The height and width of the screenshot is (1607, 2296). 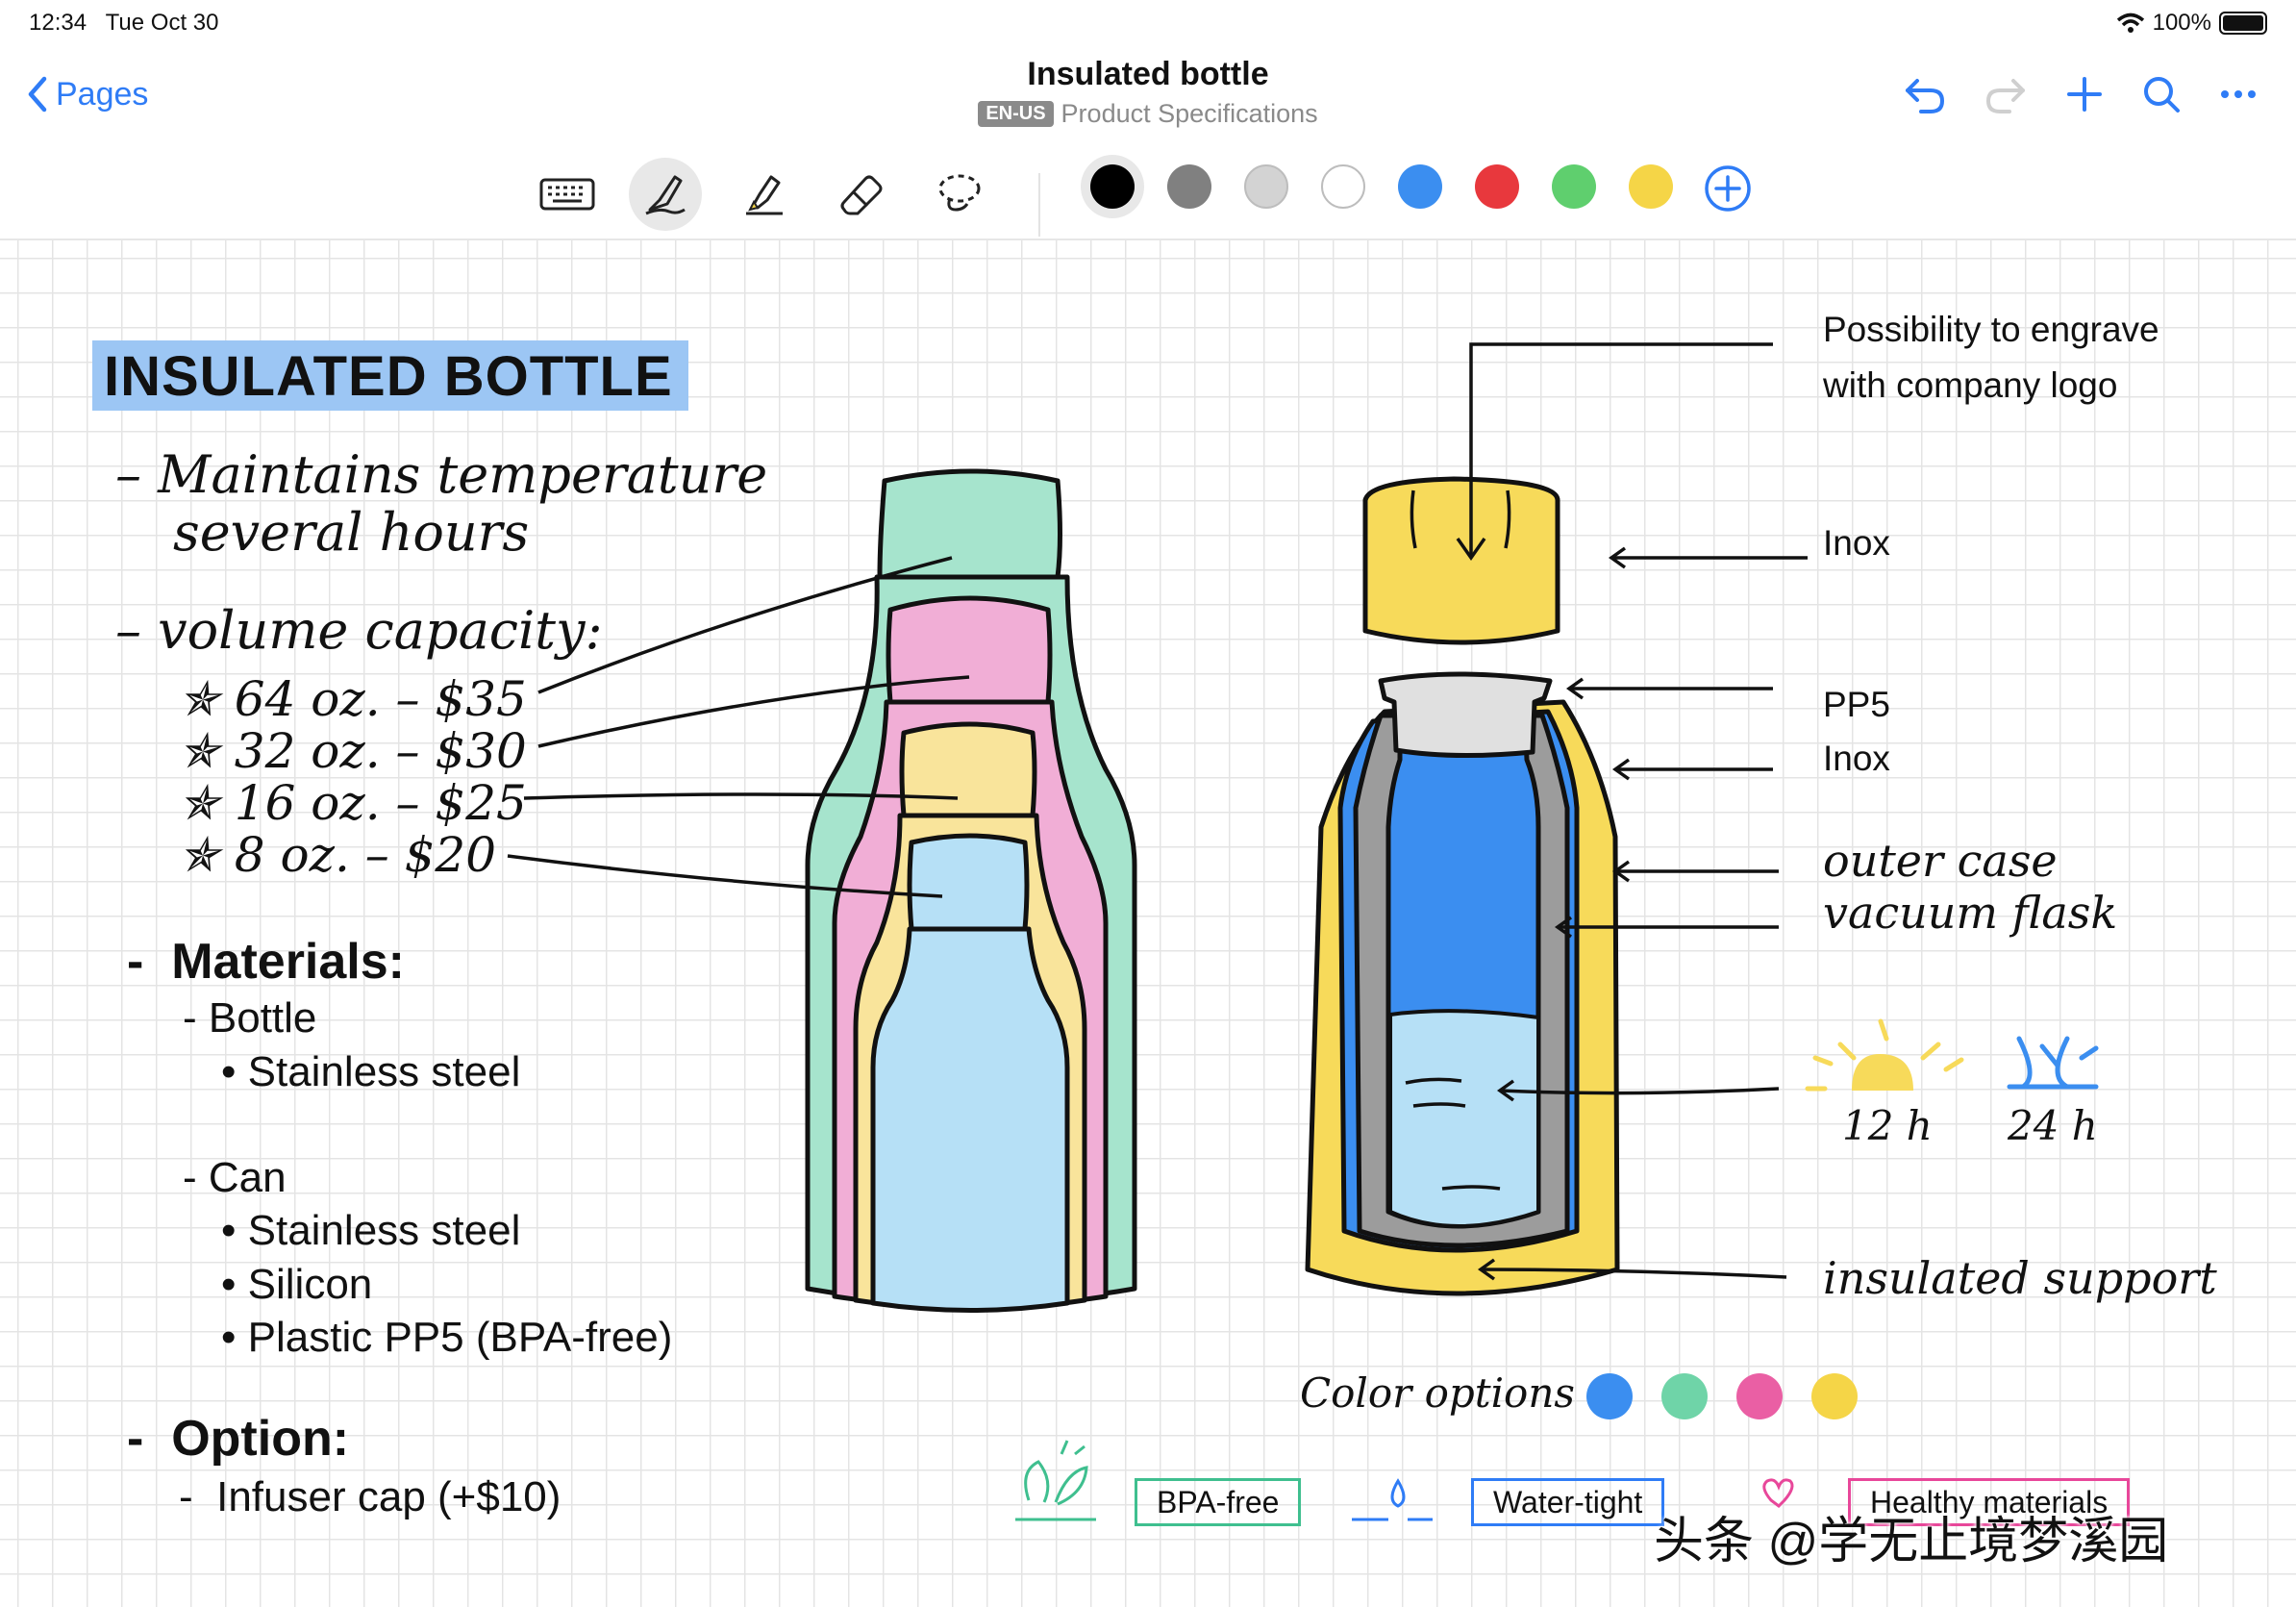 What do you see at coordinates (1055, 1480) in the screenshot?
I see `leaf-icon` at bounding box center [1055, 1480].